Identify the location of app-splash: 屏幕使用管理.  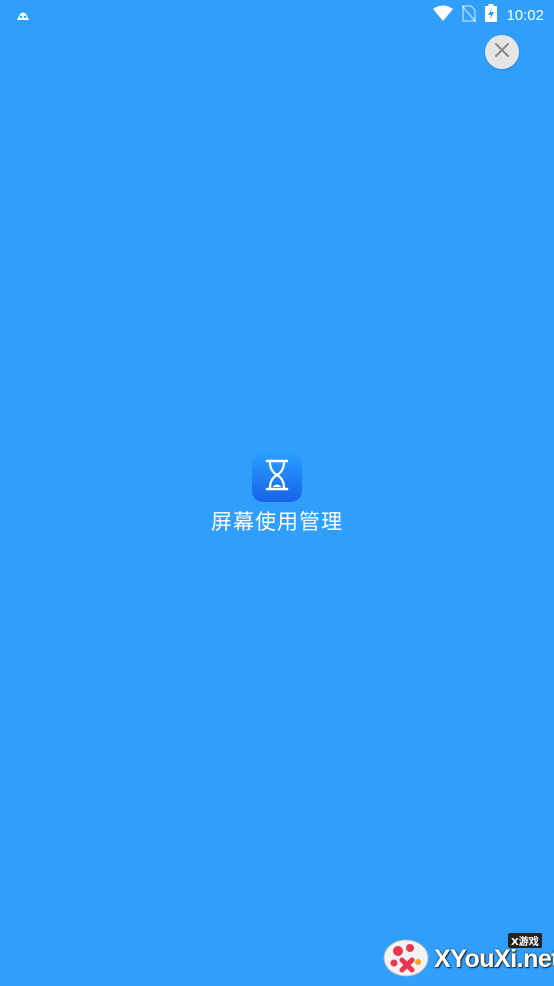
(277, 494).